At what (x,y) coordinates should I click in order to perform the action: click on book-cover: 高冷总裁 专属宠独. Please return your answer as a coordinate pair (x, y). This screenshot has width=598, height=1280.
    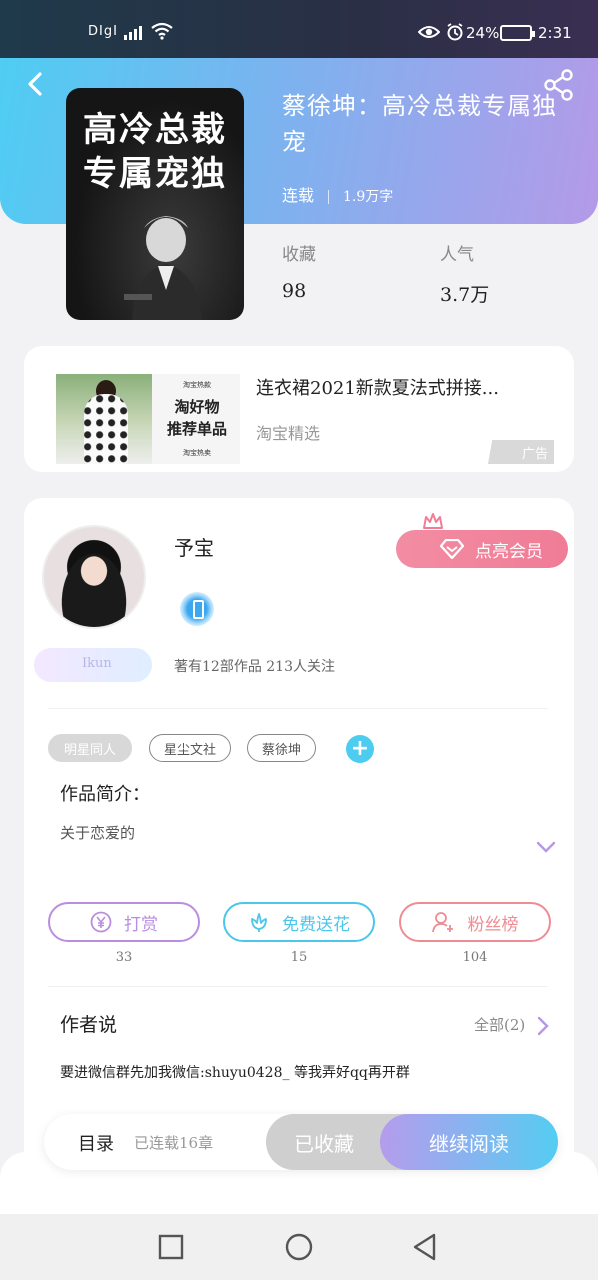
    Looking at the image, I should click on (155, 204).